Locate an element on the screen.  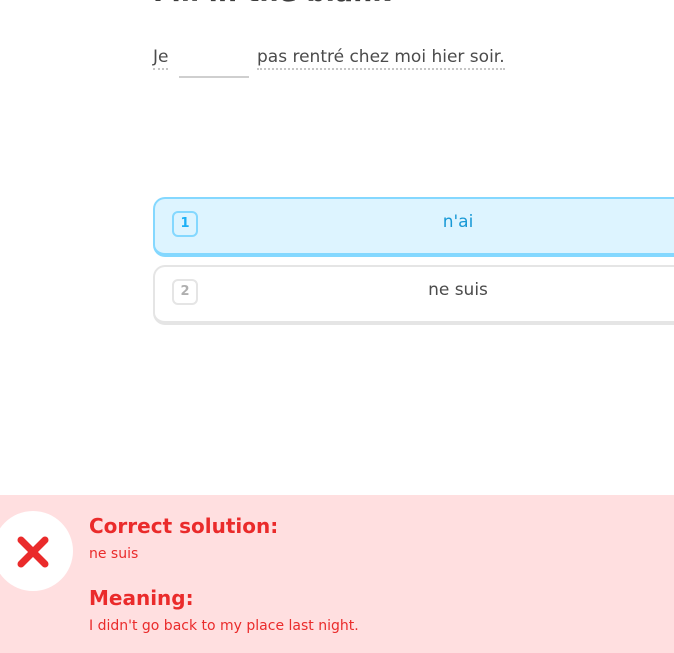
choice-label: n'ai is located at coordinates (458, 222).